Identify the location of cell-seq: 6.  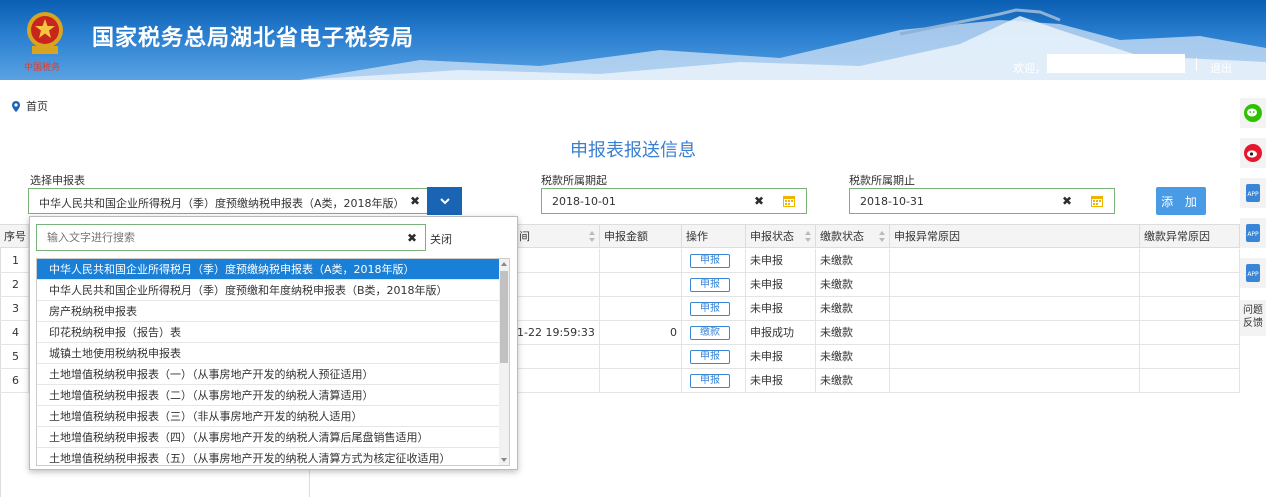
(14, 381).